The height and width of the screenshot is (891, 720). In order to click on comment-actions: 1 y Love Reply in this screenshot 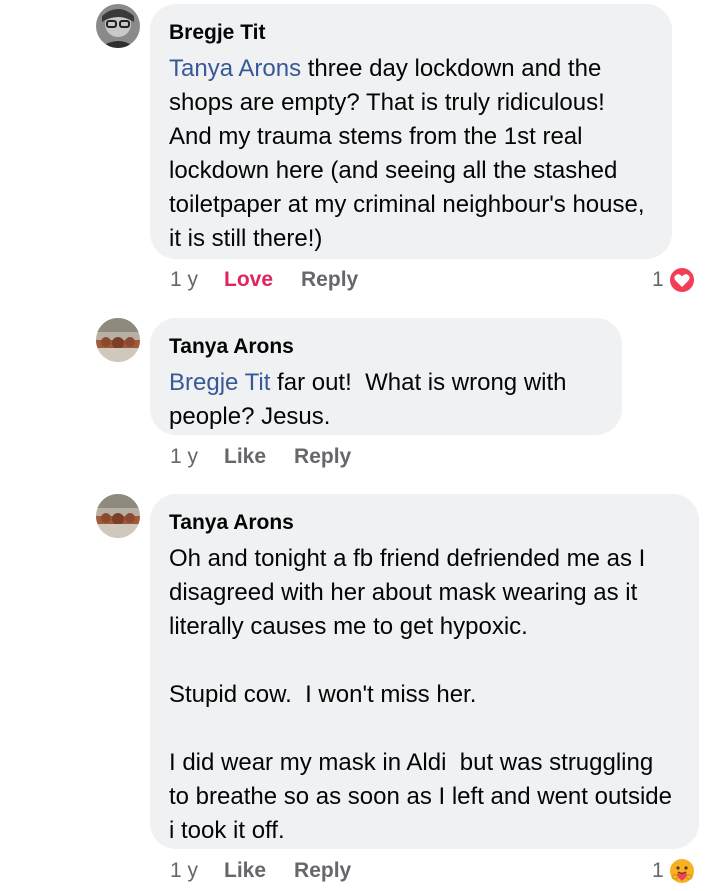, I will do `click(278, 280)`.